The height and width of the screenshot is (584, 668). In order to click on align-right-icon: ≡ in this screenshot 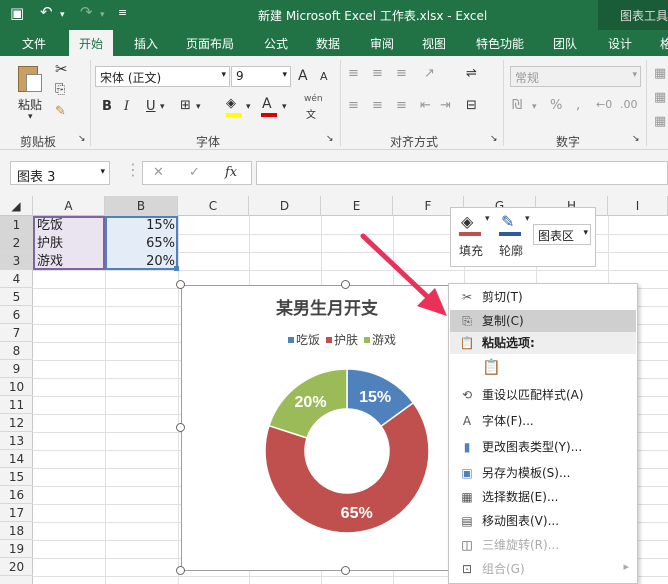, I will do `click(401, 105)`.